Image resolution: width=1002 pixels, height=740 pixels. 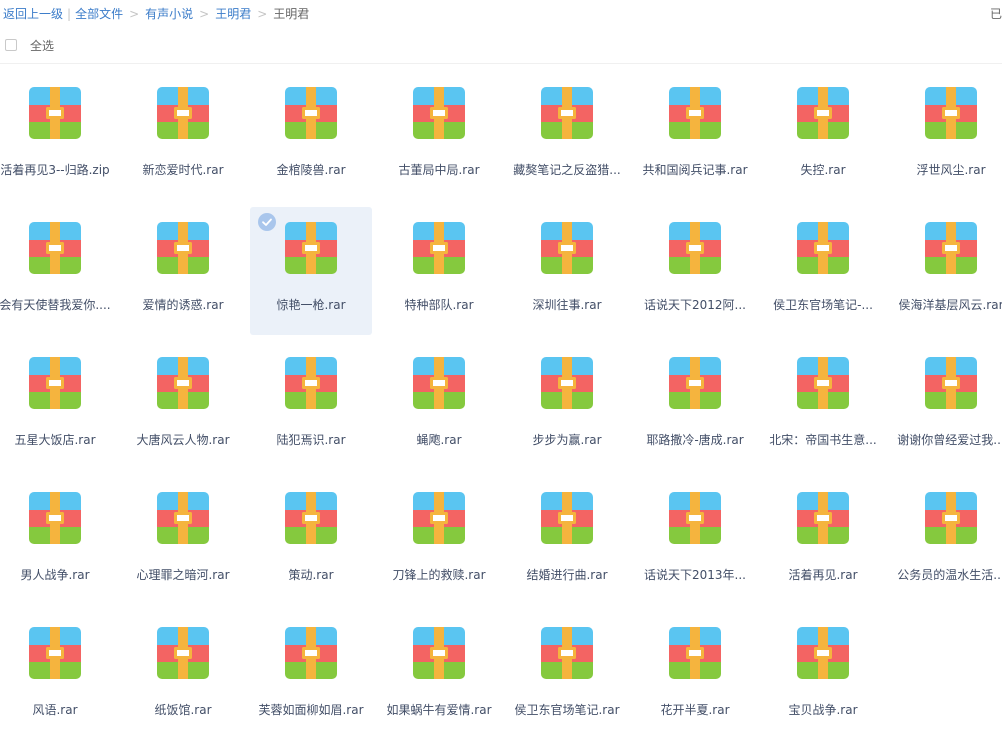 I want to click on file-item: 活着再见3--归路.zip, so click(x=58, y=136).